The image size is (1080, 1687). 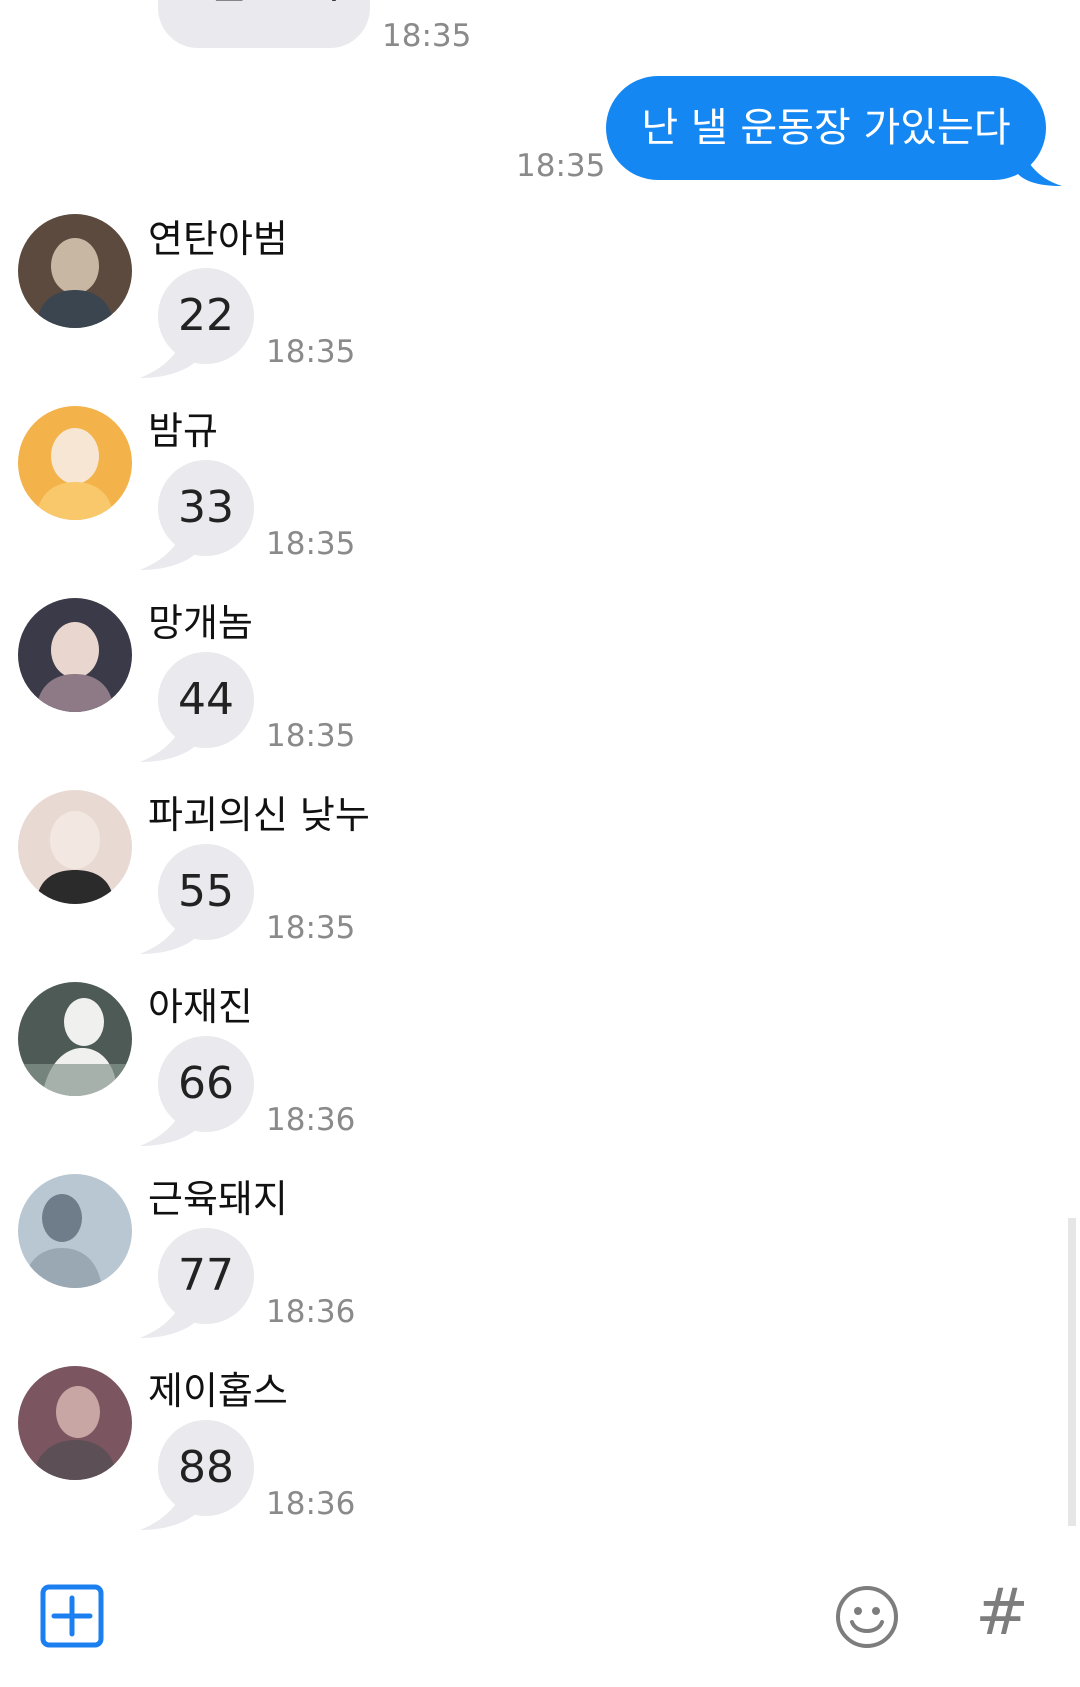 What do you see at coordinates (218, 1391) in the screenshot?
I see `sender-name: 제이홉스` at bounding box center [218, 1391].